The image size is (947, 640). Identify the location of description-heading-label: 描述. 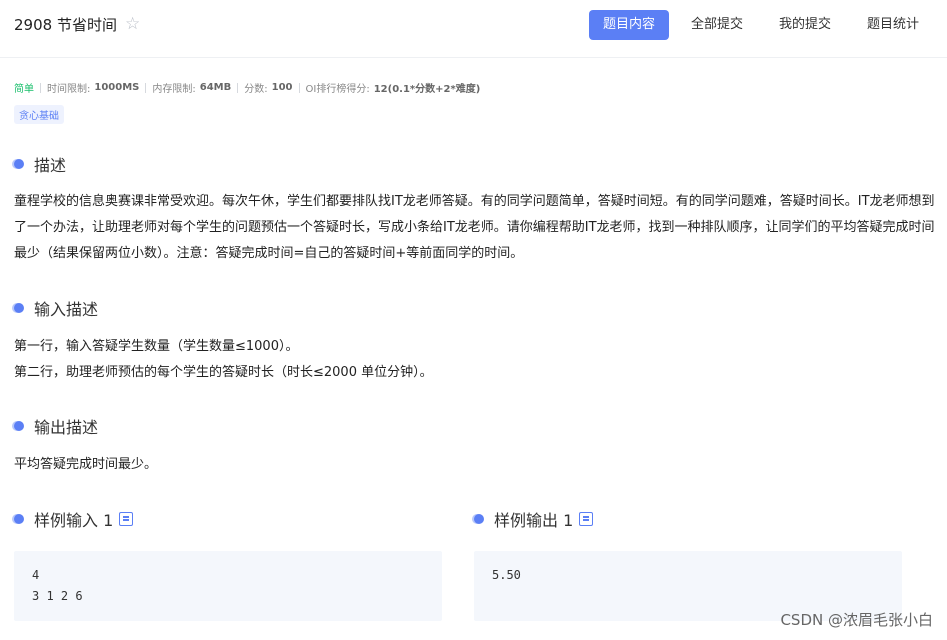
(50, 165).